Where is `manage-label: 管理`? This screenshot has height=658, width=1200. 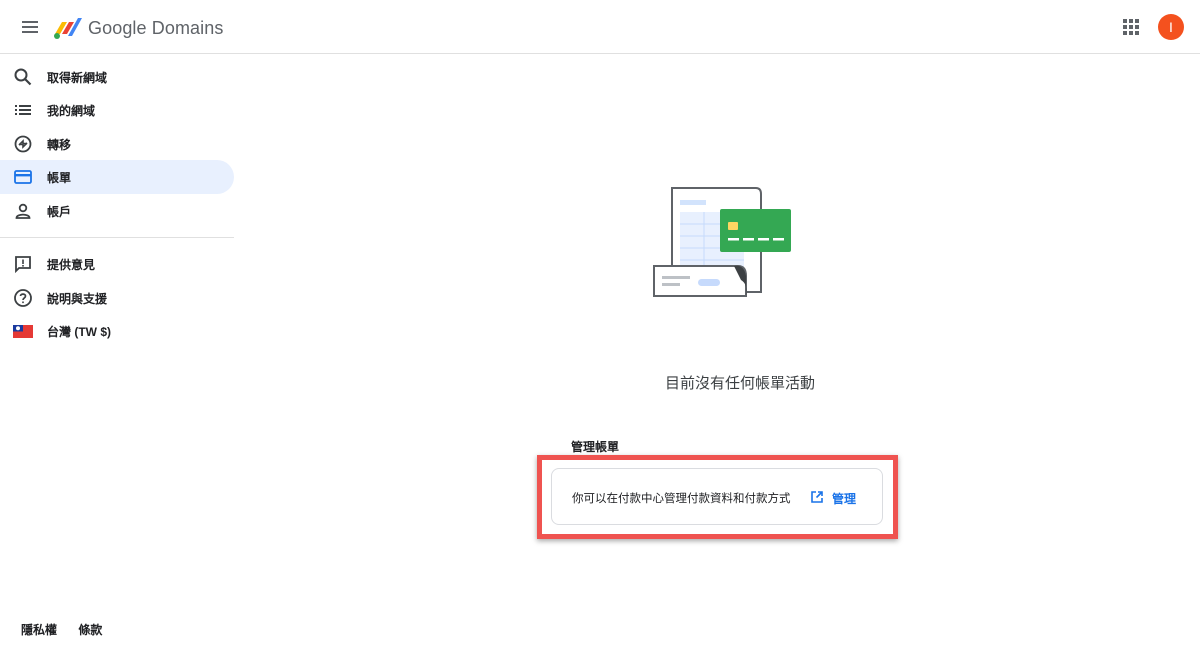 manage-label: 管理 is located at coordinates (844, 499).